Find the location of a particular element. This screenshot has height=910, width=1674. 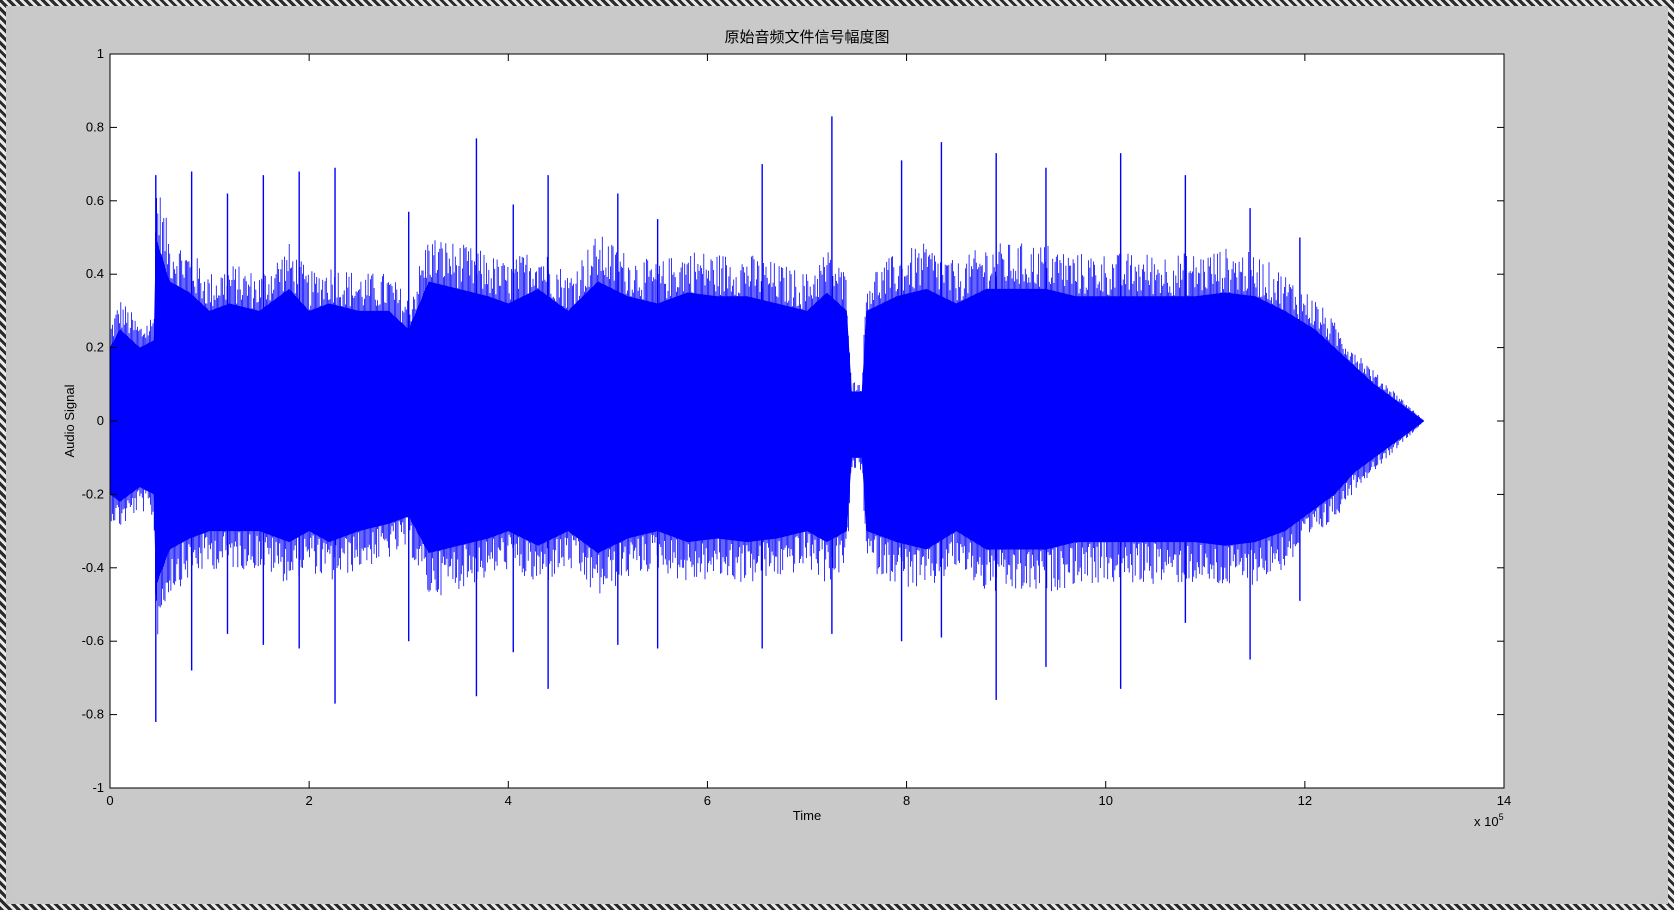

y-tick-label: 0.2 is located at coordinates (95, 347).